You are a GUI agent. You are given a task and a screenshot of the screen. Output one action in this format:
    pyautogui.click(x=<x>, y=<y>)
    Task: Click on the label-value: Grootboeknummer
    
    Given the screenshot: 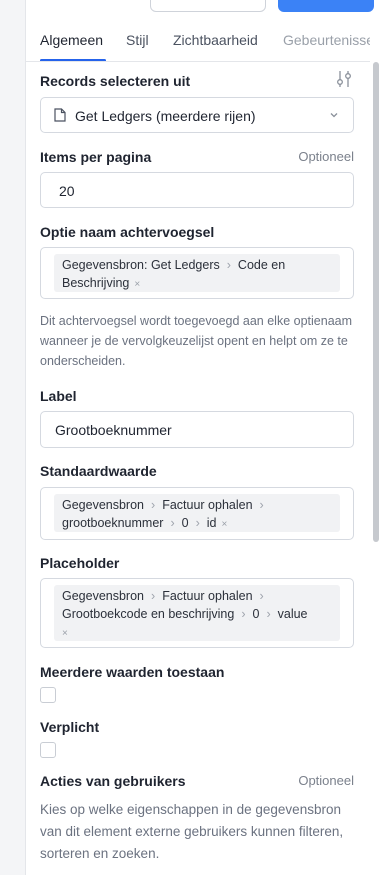 What is the action you would take?
    pyautogui.click(x=113, y=430)
    